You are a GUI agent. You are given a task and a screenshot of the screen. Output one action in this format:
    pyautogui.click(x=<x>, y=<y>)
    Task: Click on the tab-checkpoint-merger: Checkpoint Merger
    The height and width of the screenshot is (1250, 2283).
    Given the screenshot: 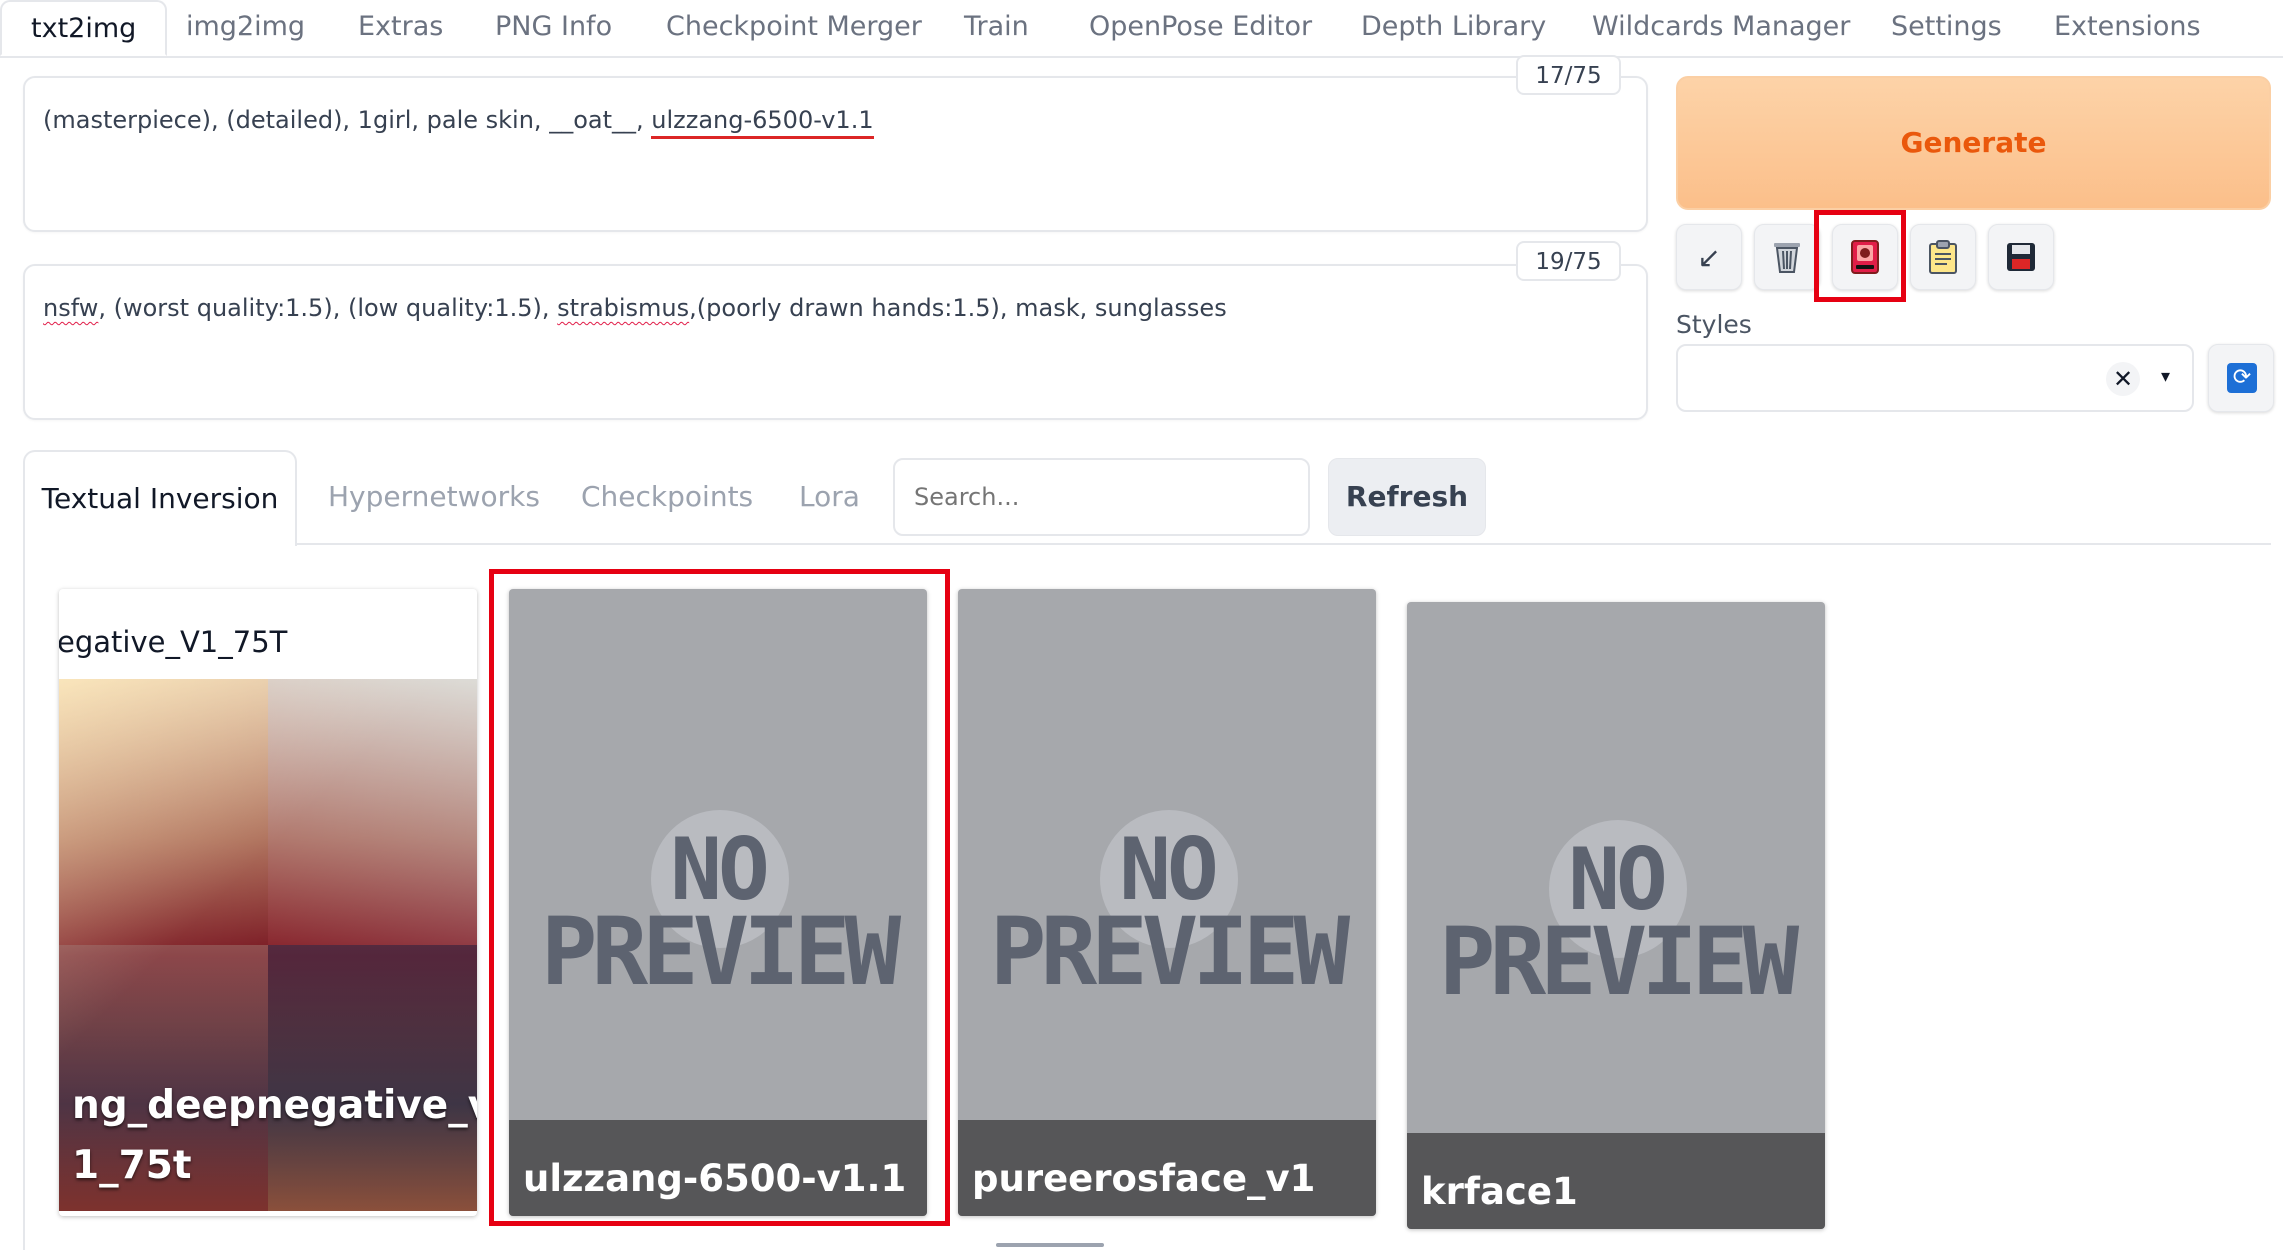 What is the action you would take?
    pyautogui.click(x=794, y=28)
    